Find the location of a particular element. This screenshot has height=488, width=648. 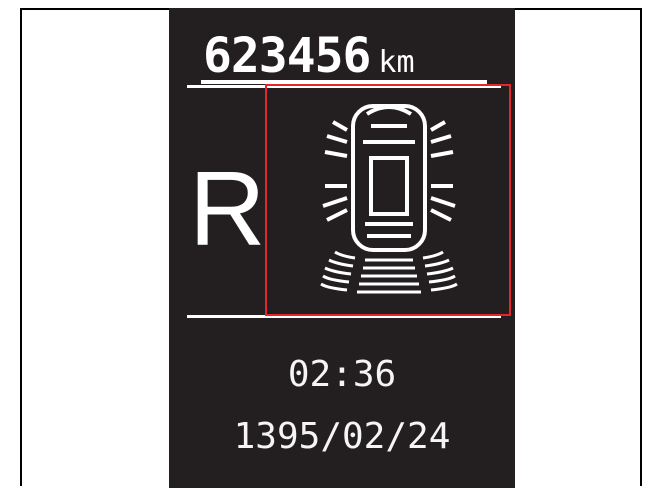

odometer: 623456 km is located at coordinates (309, 56).